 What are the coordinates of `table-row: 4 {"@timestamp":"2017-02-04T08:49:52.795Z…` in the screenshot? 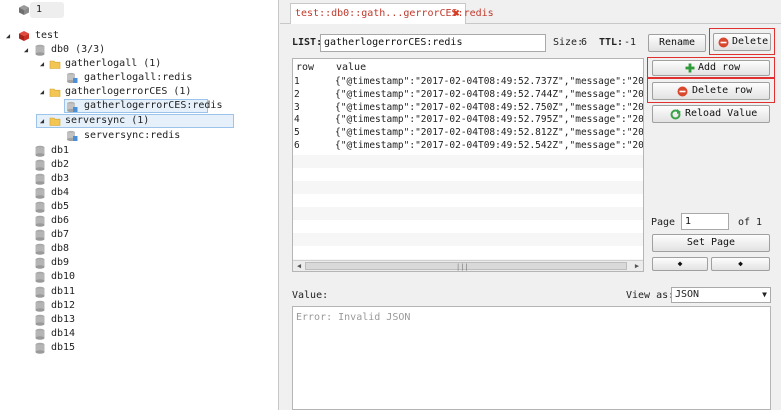 It's located at (468, 119).